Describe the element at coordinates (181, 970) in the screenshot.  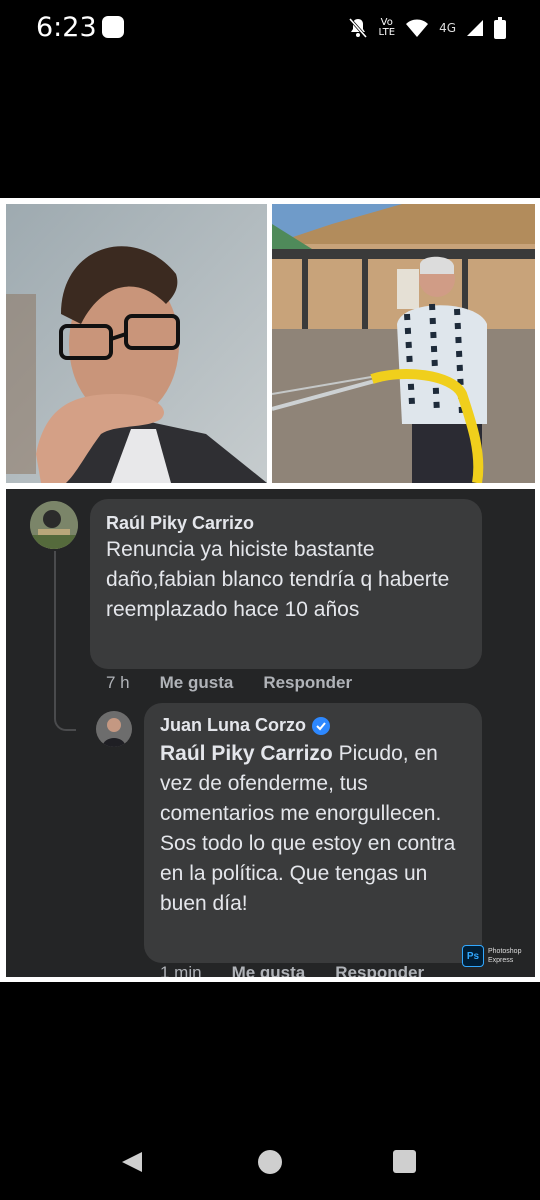
I see `reply-time: 1 min` at that location.